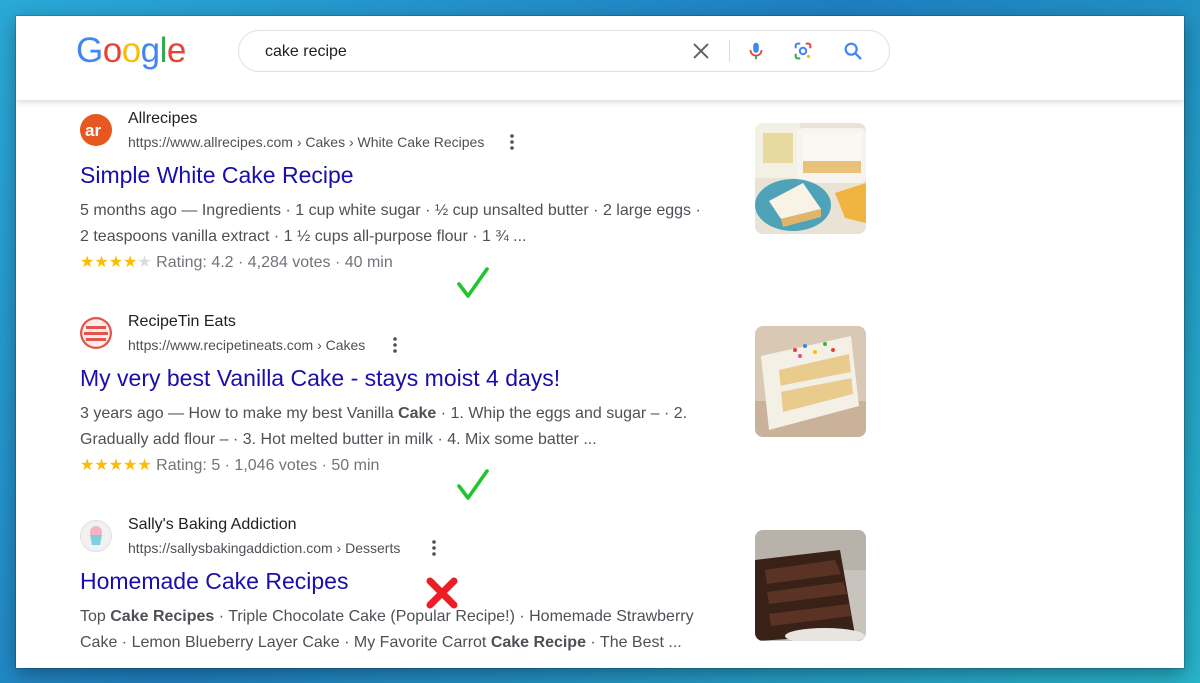 This screenshot has height=683, width=1200. I want to click on microphone-icon, so click(756, 51).